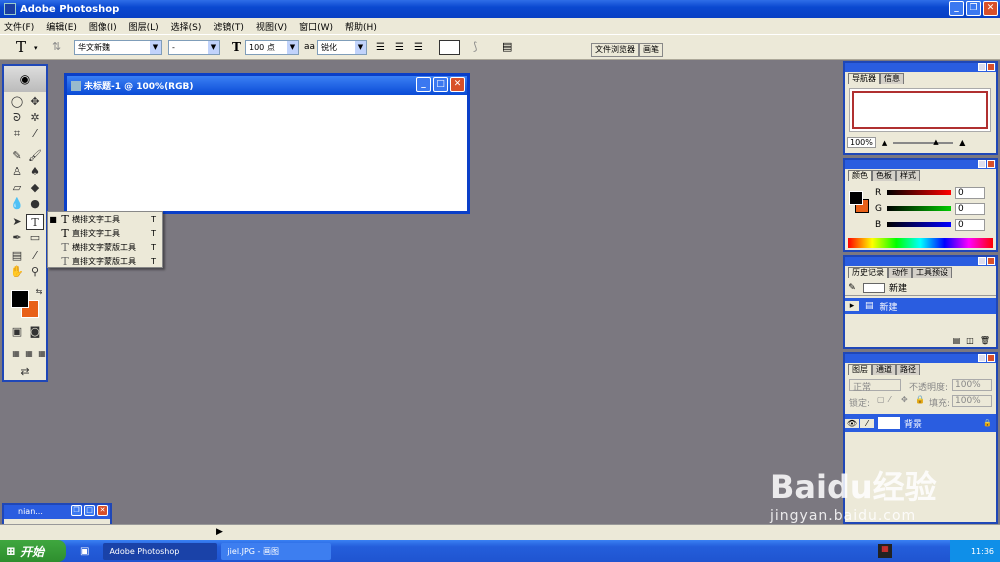 This screenshot has height=562, width=1000. What do you see at coordinates (868, 272) in the screenshot?
I see `tab-history: 历史记录` at bounding box center [868, 272].